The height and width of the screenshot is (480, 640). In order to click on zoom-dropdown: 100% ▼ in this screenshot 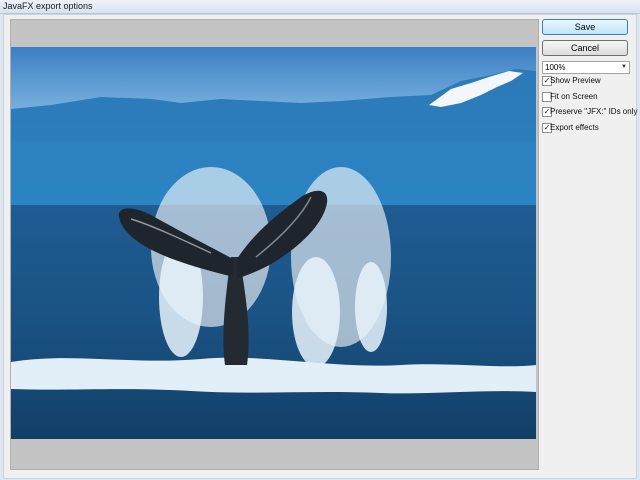, I will do `click(586, 67)`.